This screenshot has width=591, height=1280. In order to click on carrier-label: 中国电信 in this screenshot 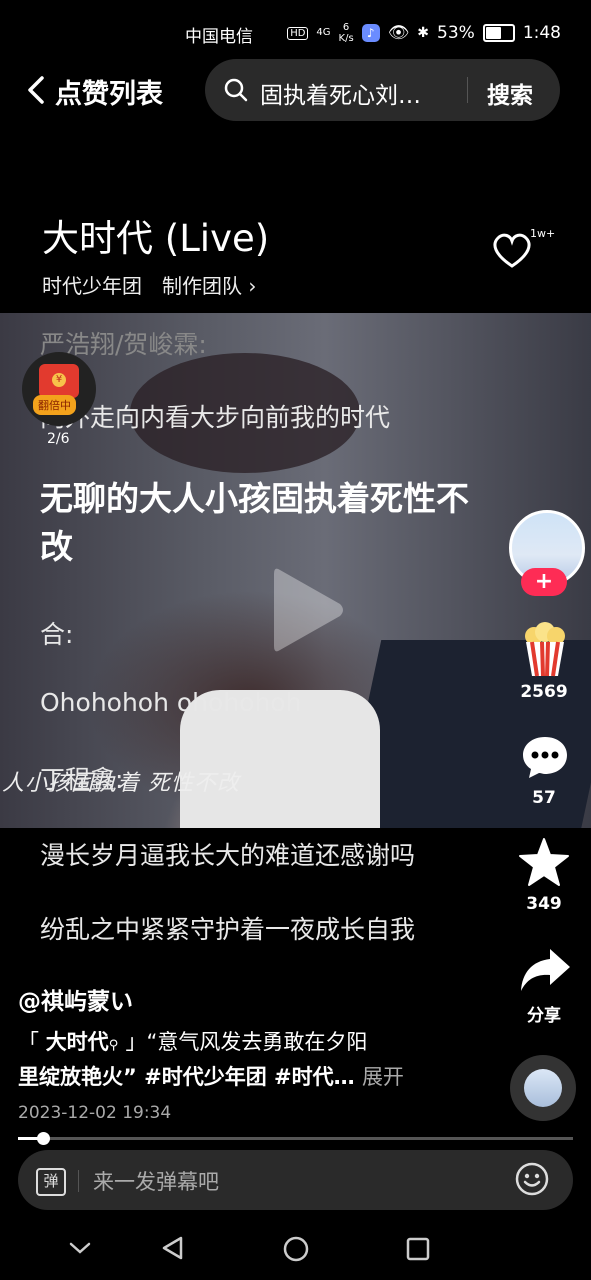, I will do `click(219, 37)`.